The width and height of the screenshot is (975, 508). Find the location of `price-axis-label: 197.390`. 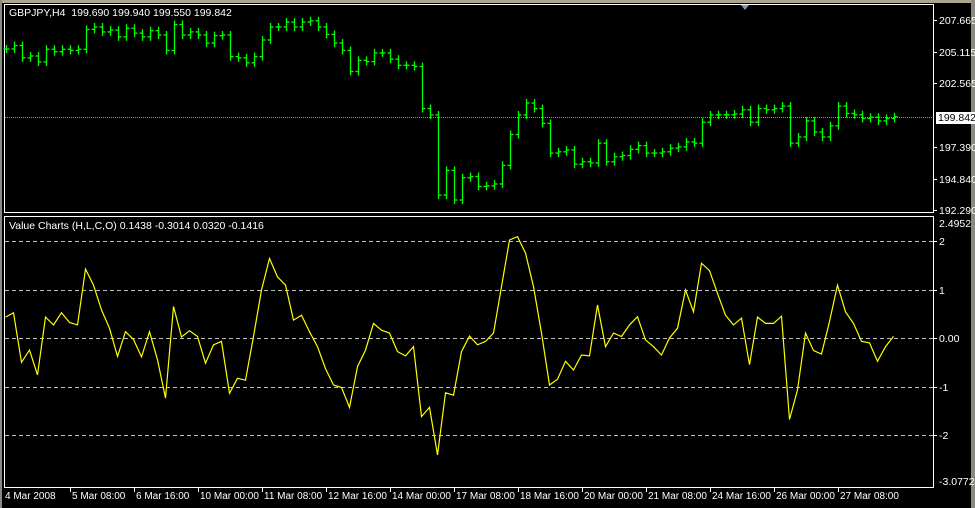

price-axis-label: 197.390 is located at coordinates (957, 147).